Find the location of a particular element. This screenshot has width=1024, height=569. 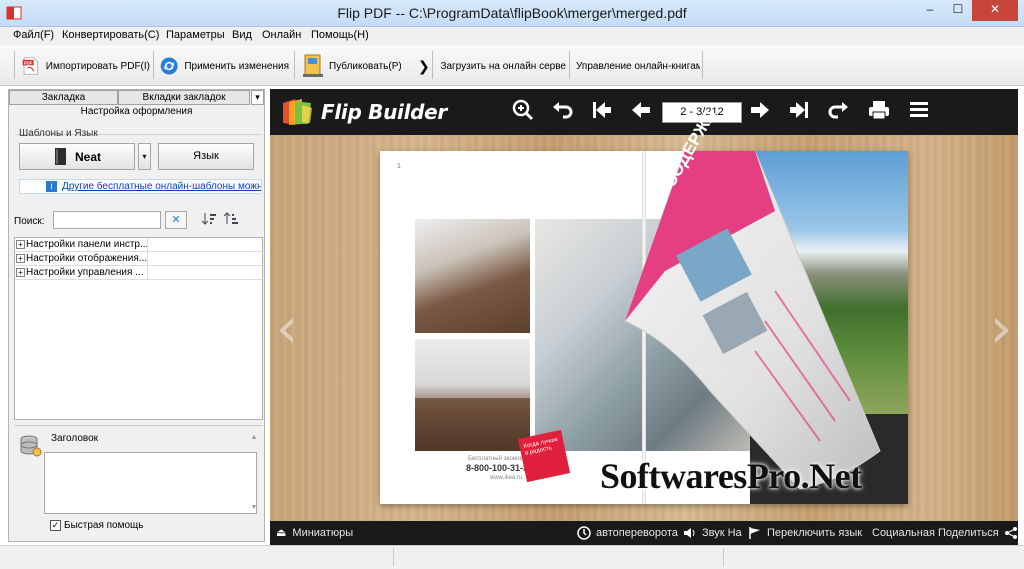

search-clear-button: ✕ is located at coordinates (176, 220).